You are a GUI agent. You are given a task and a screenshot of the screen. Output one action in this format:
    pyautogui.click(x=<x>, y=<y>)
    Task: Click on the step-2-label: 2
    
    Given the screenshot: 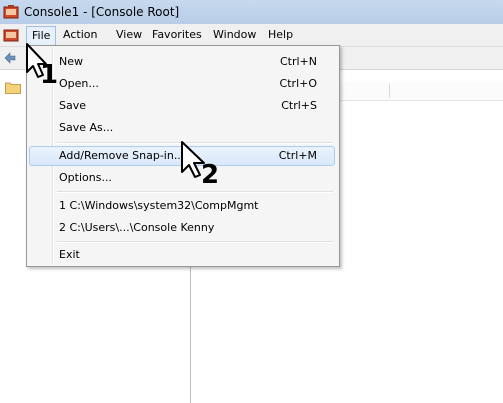 What is the action you would take?
    pyautogui.click(x=210, y=175)
    